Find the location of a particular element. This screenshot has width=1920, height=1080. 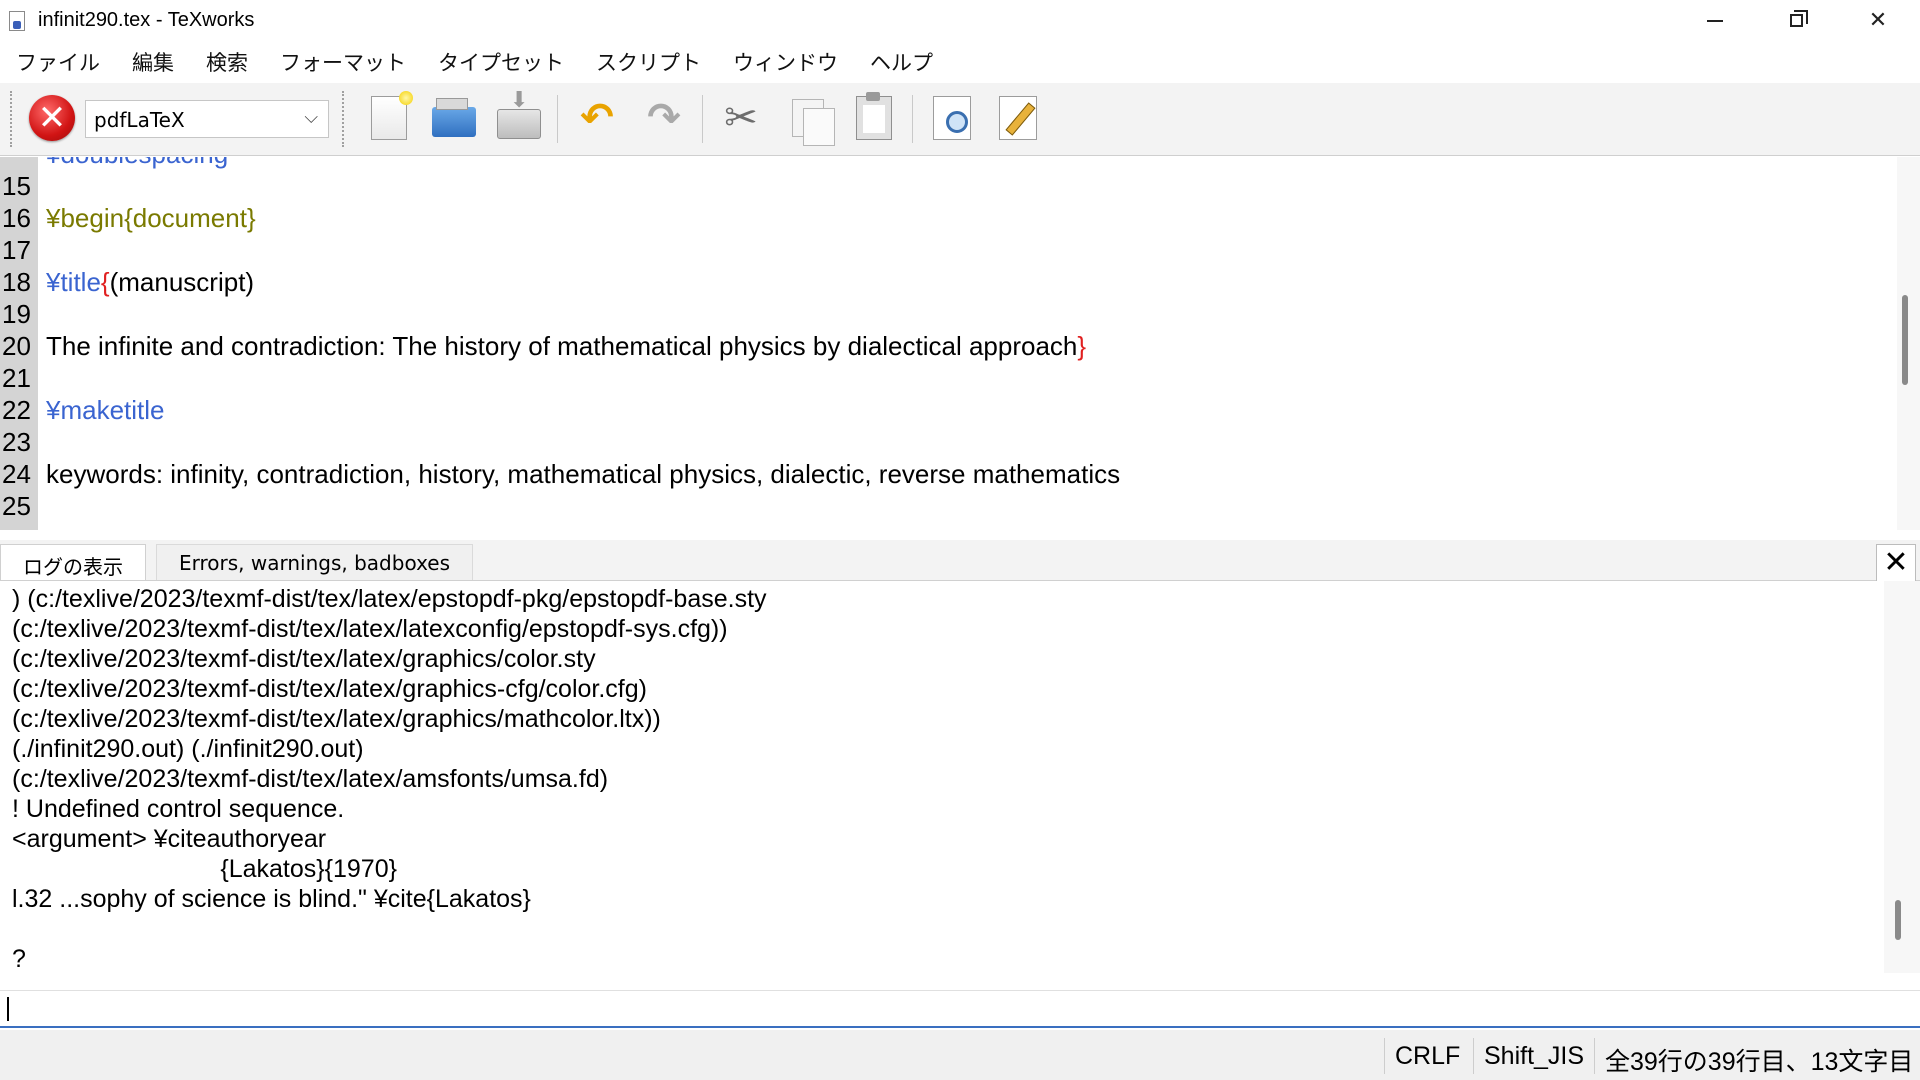

minimize-button is located at coordinates (1715, 20).